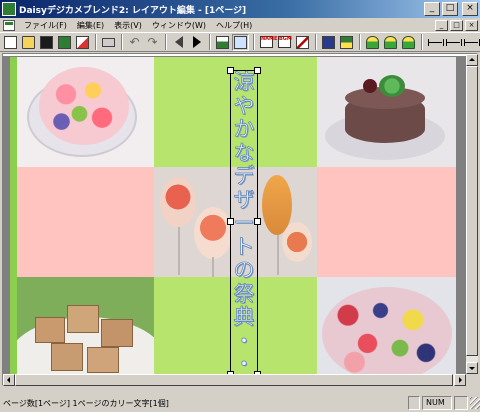 The width and height of the screenshot is (480, 412). I want to click on new-file-icon, so click(10, 42).